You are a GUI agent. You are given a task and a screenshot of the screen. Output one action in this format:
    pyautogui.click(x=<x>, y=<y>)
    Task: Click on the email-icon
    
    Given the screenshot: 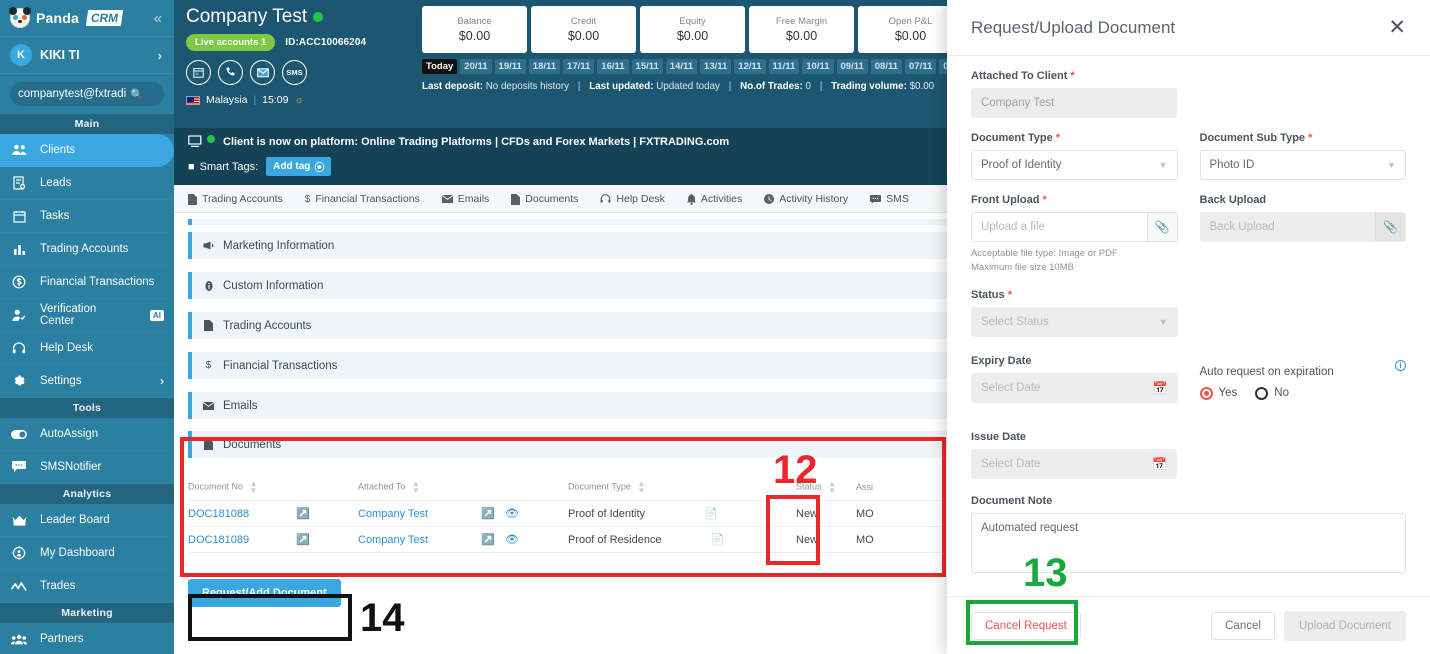 What is the action you would take?
    pyautogui.click(x=262, y=72)
    